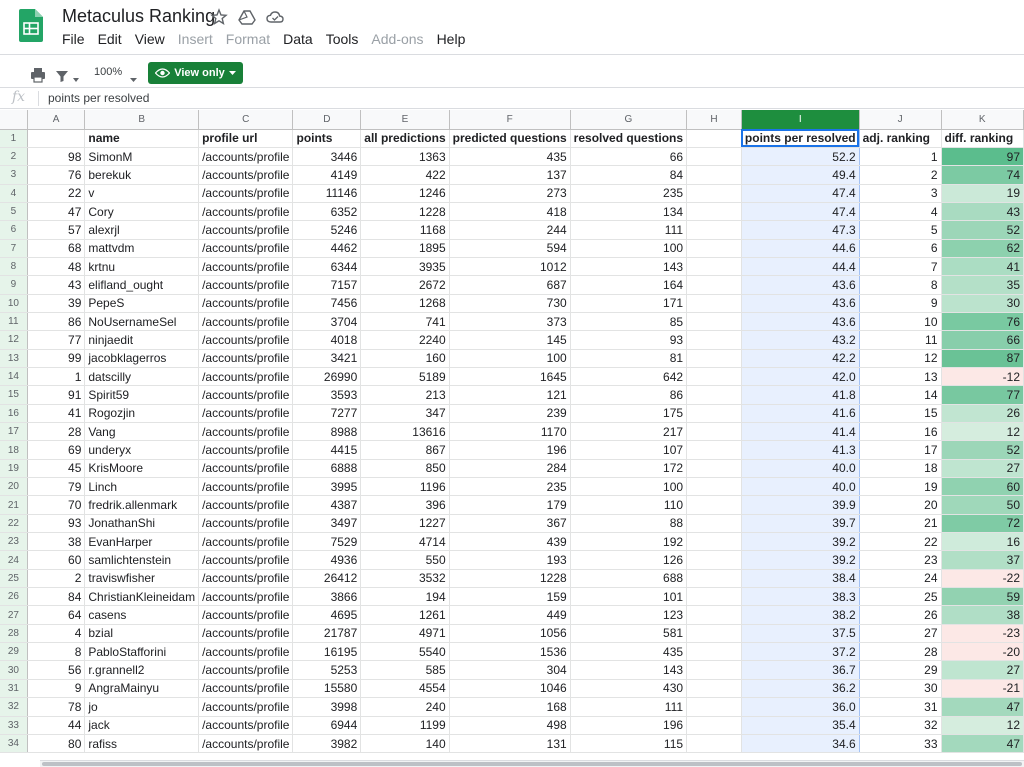  Describe the element at coordinates (510, 175) in the screenshot. I see `cell-pred: 137` at that location.